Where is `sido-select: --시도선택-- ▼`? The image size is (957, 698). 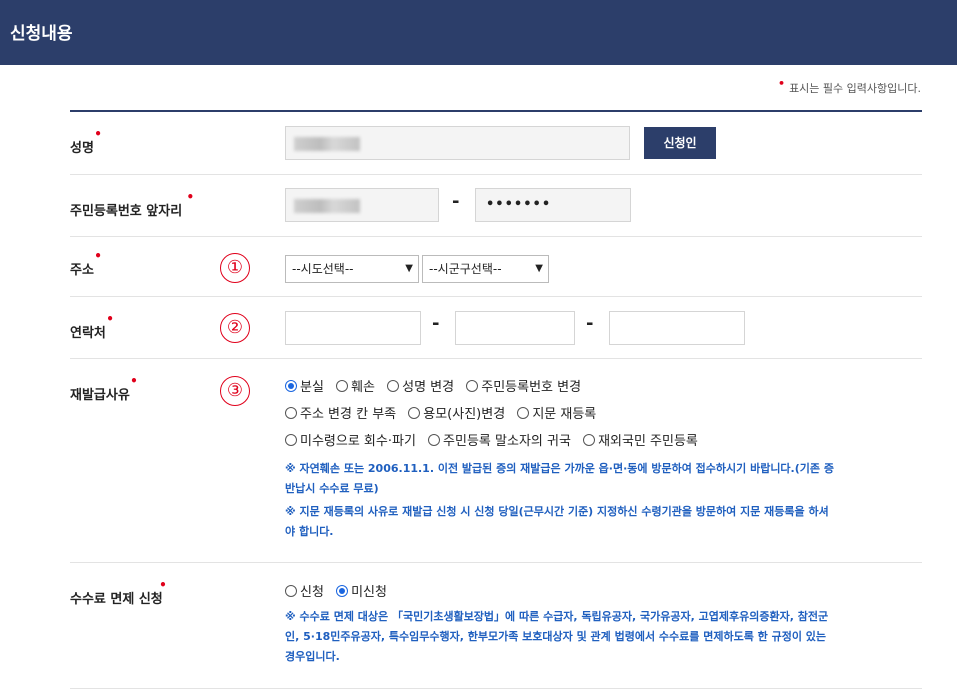 sido-select: --시도선택-- ▼ is located at coordinates (352, 269).